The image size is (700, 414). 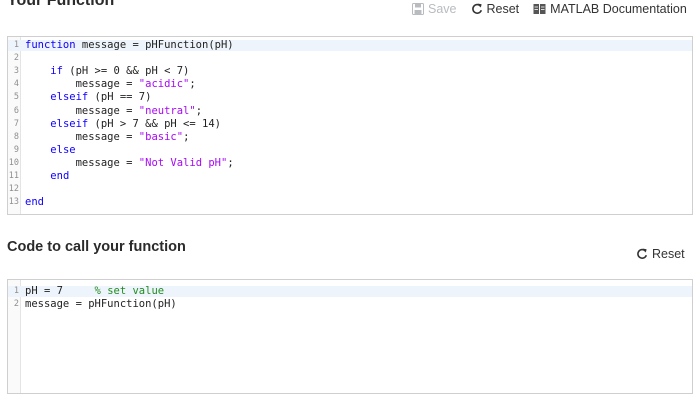 I want to click on reset-button: Reset, so click(x=495, y=9).